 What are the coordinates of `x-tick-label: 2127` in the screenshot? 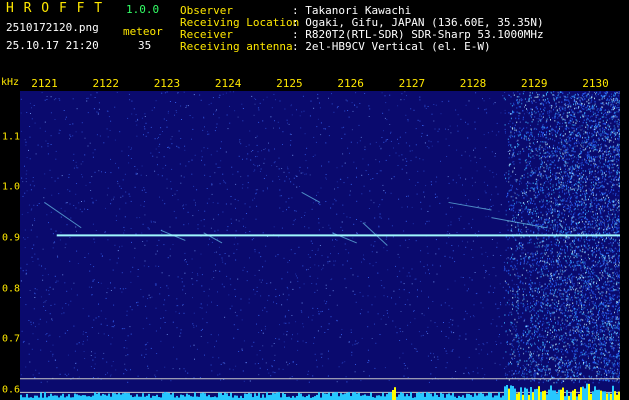 It's located at (412, 83).